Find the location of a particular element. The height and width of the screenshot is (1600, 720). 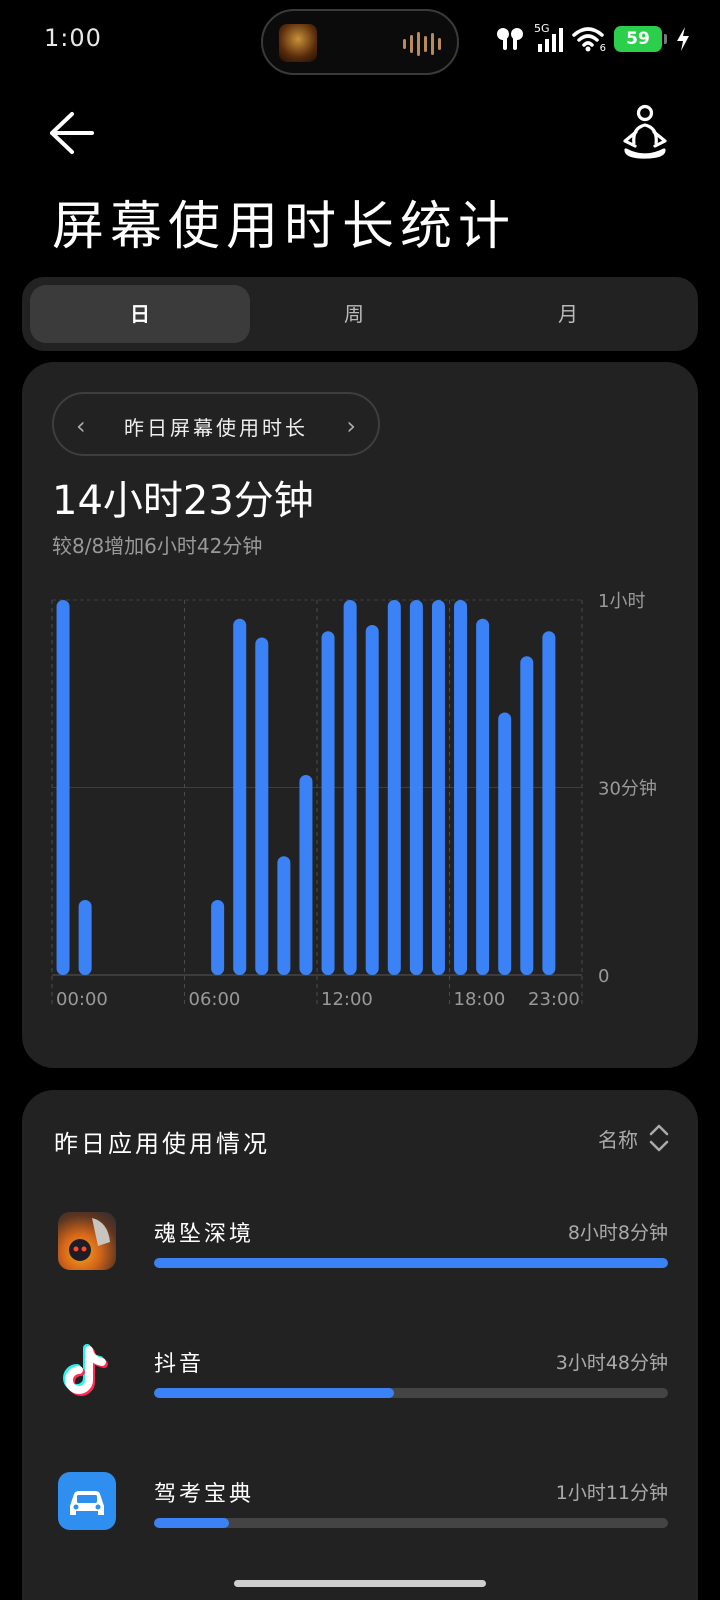

dynamic-island is located at coordinates (360, 42).